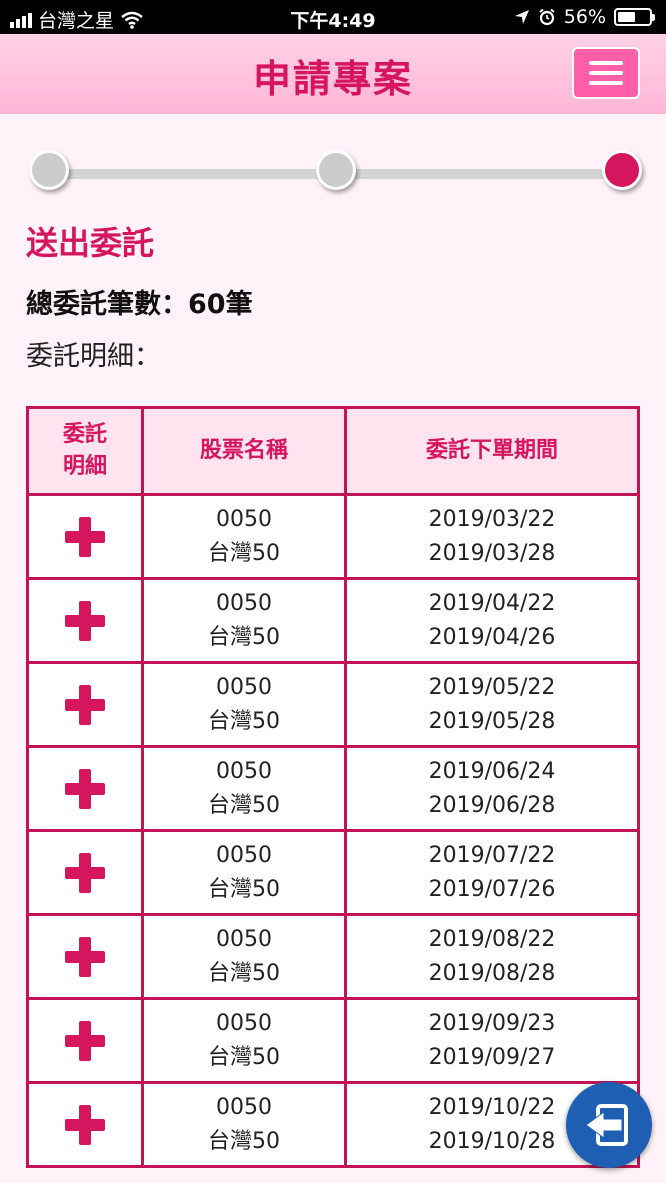  Describe the element at coordinates (492, 1023) in the screenshot. I see `period-start: 2019/09/23` at that location.